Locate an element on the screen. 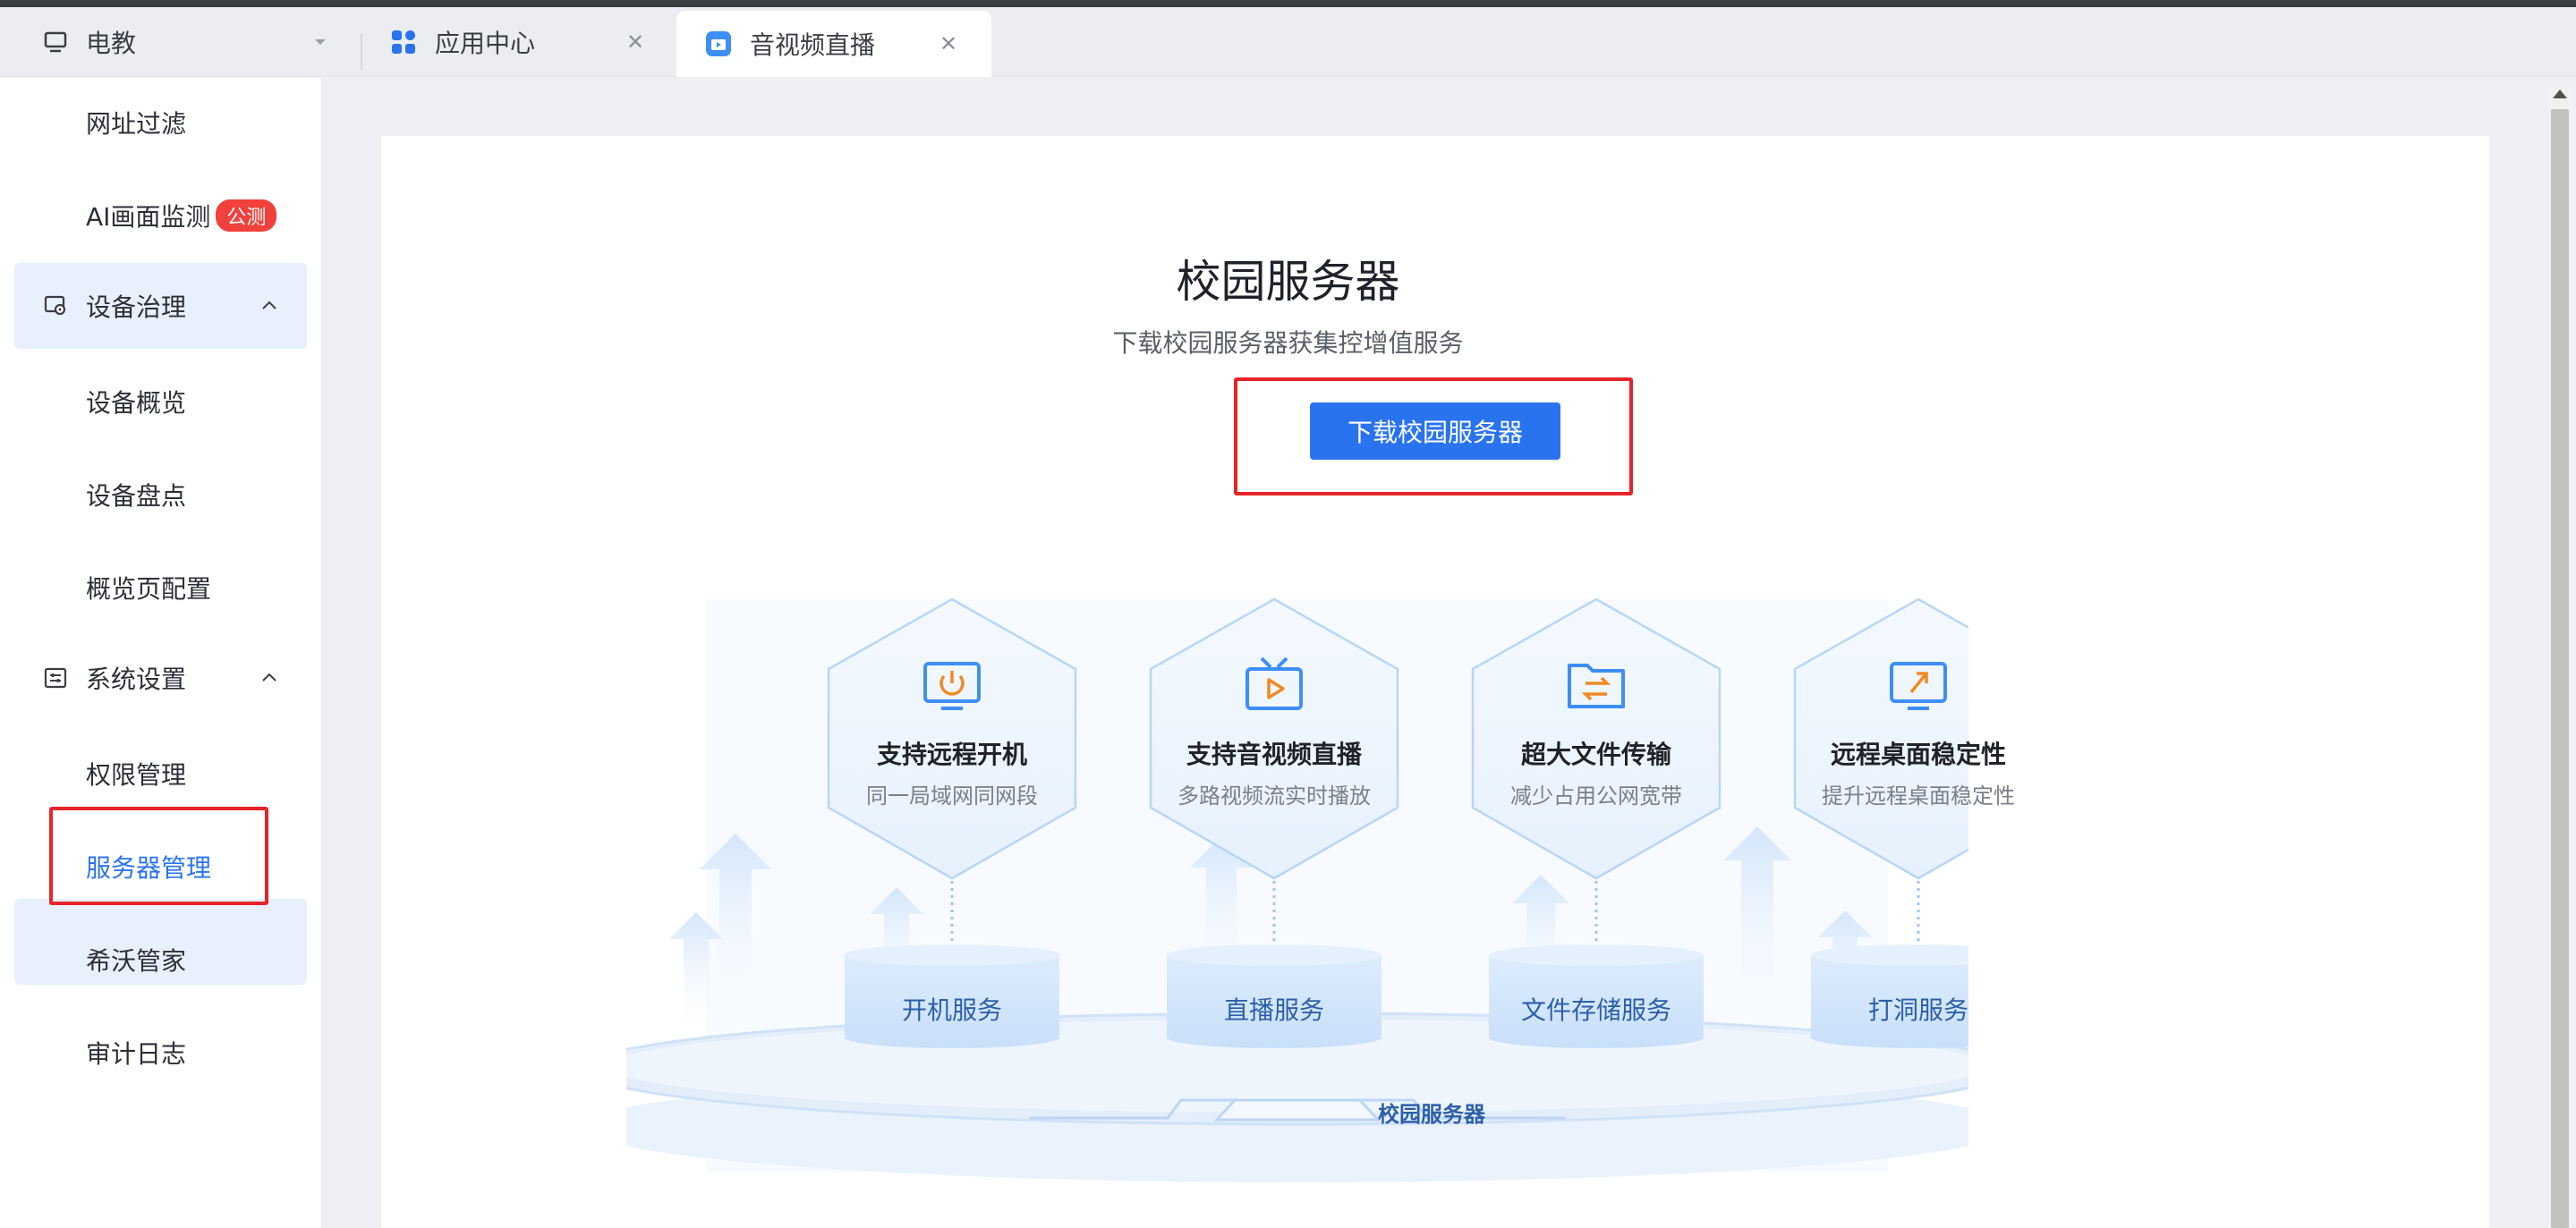 This screenshot has height=1228, width=2576. sidebar-item-label: 审计日志 is located at coordinates (136, 1054).